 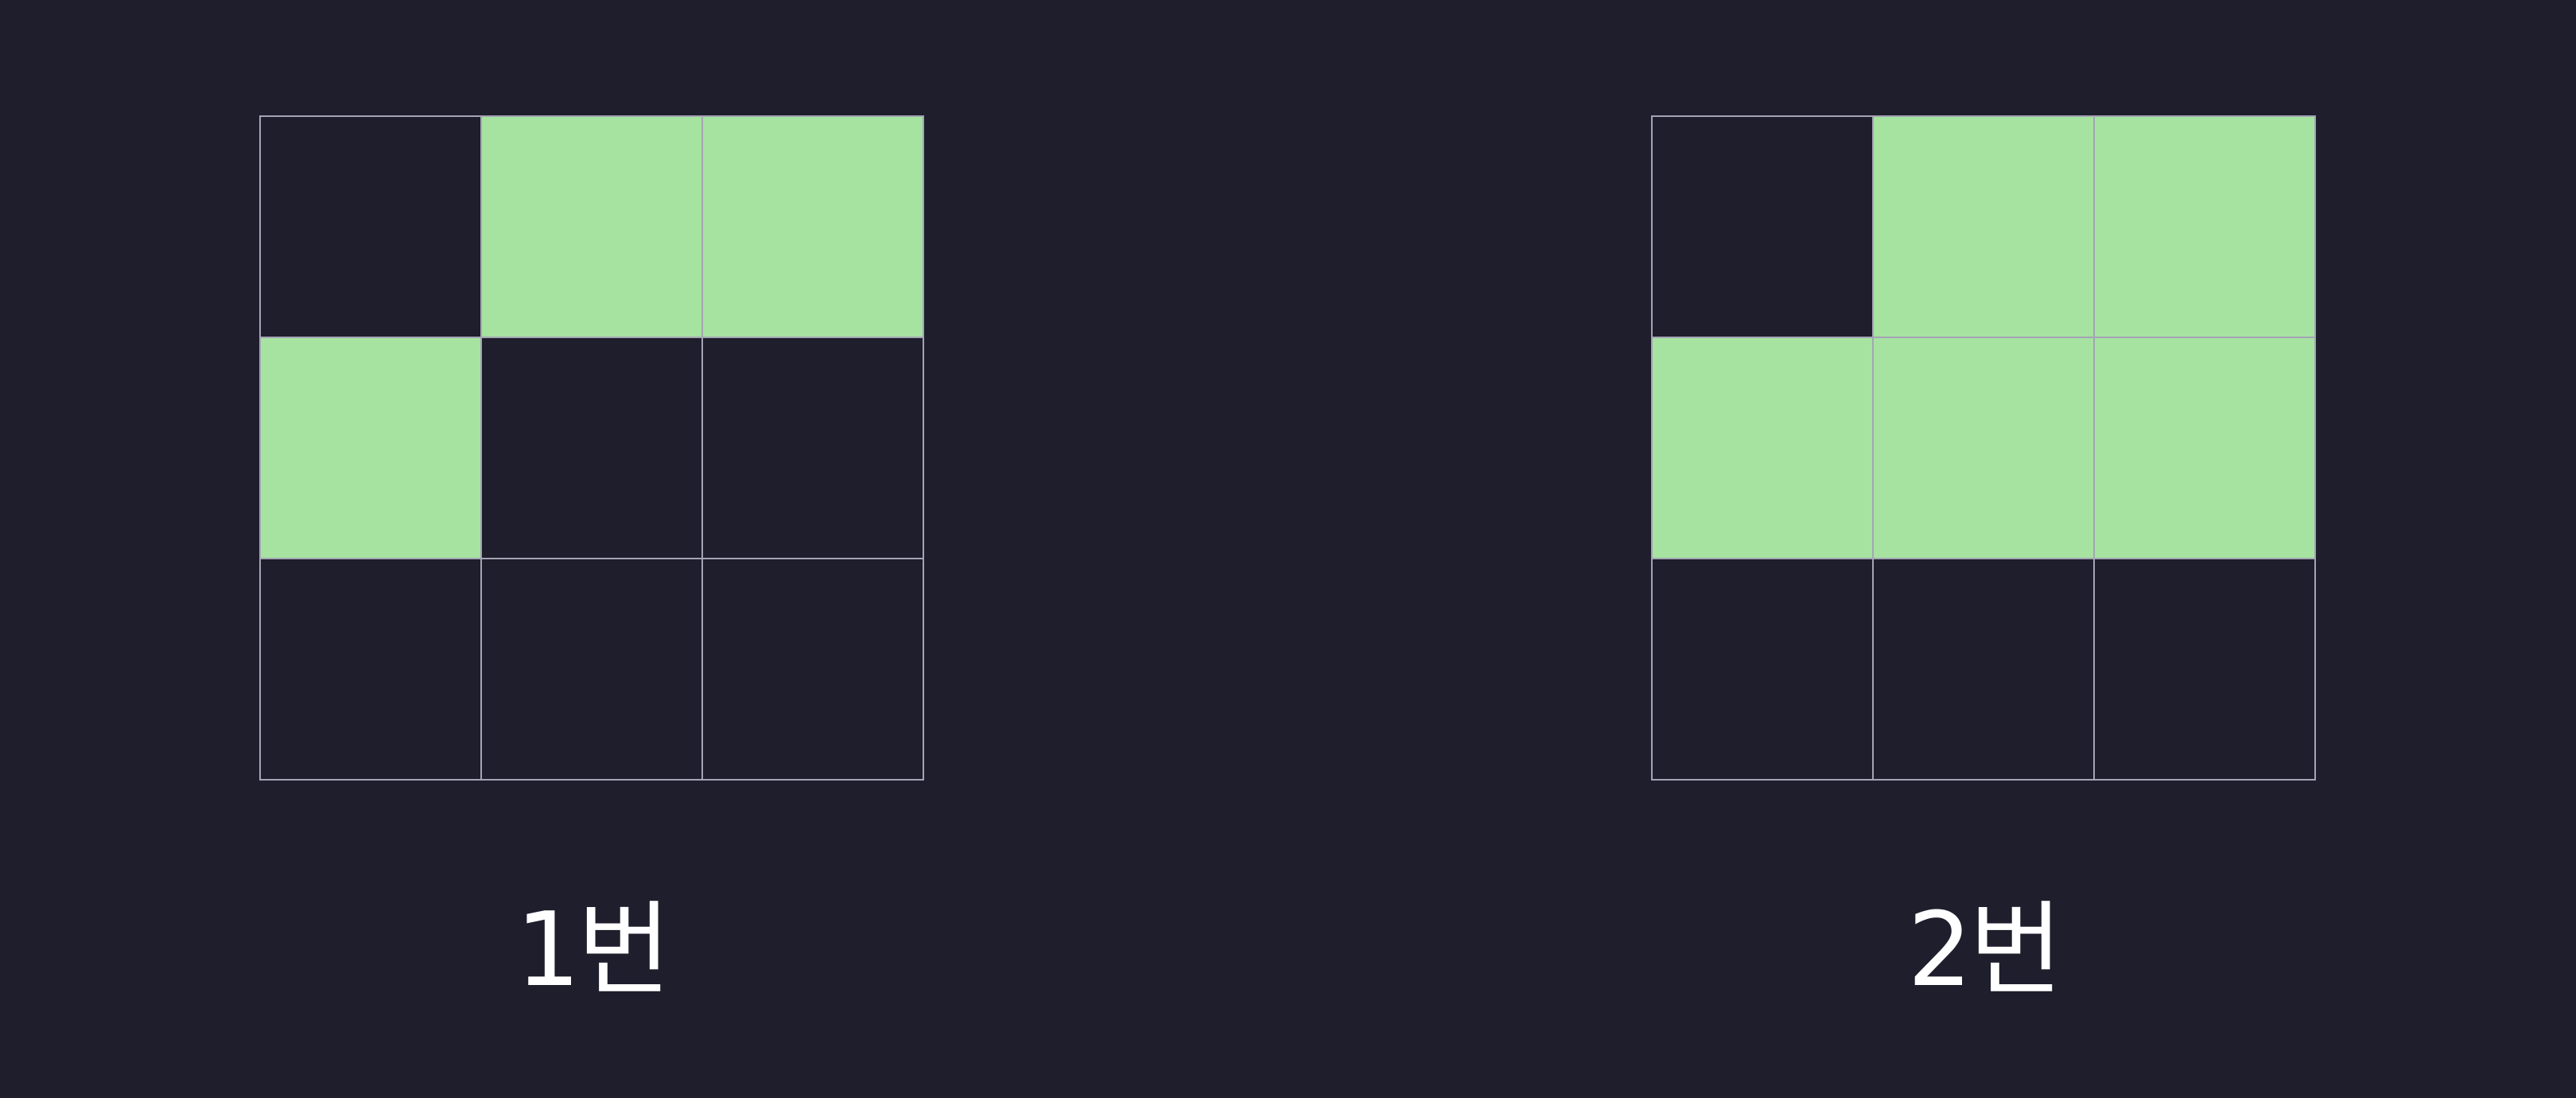 I want to click on option-2-label: 2번, so click(x=1984, y=950).